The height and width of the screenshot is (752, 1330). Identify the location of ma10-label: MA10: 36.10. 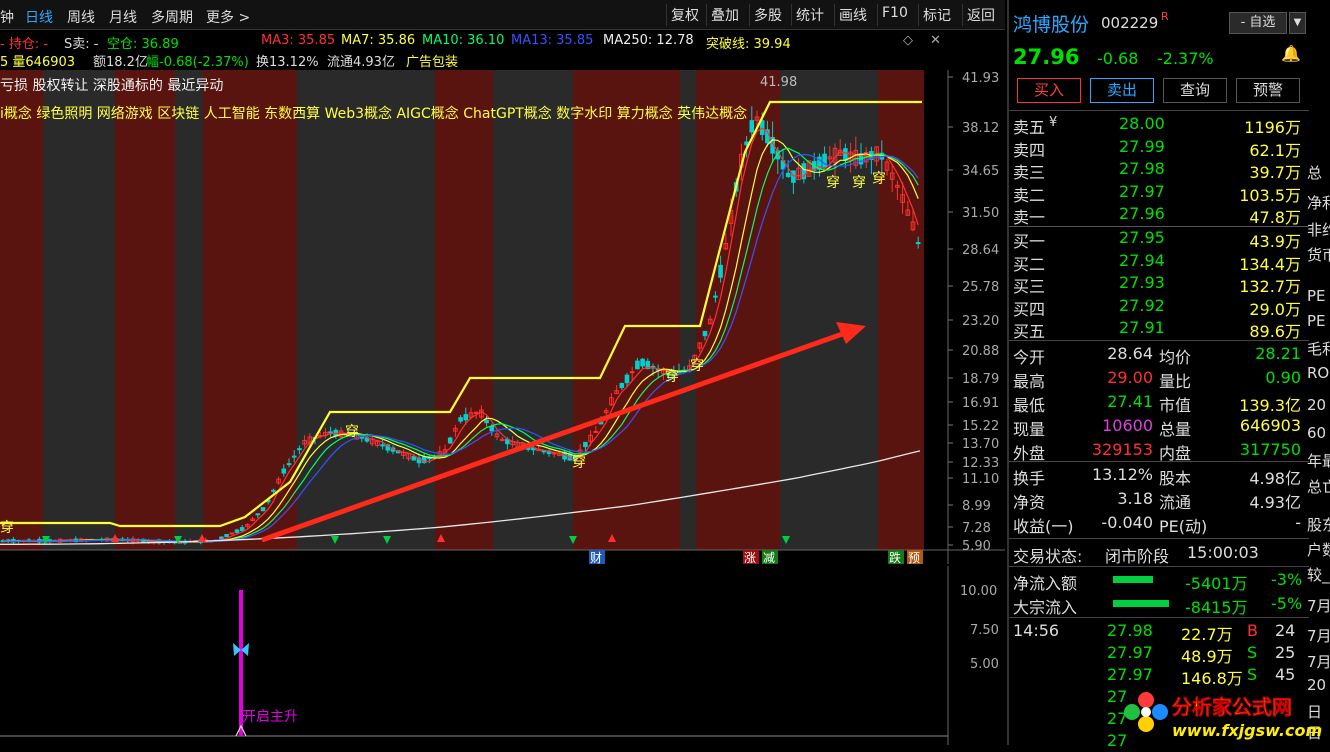
(463, 40).